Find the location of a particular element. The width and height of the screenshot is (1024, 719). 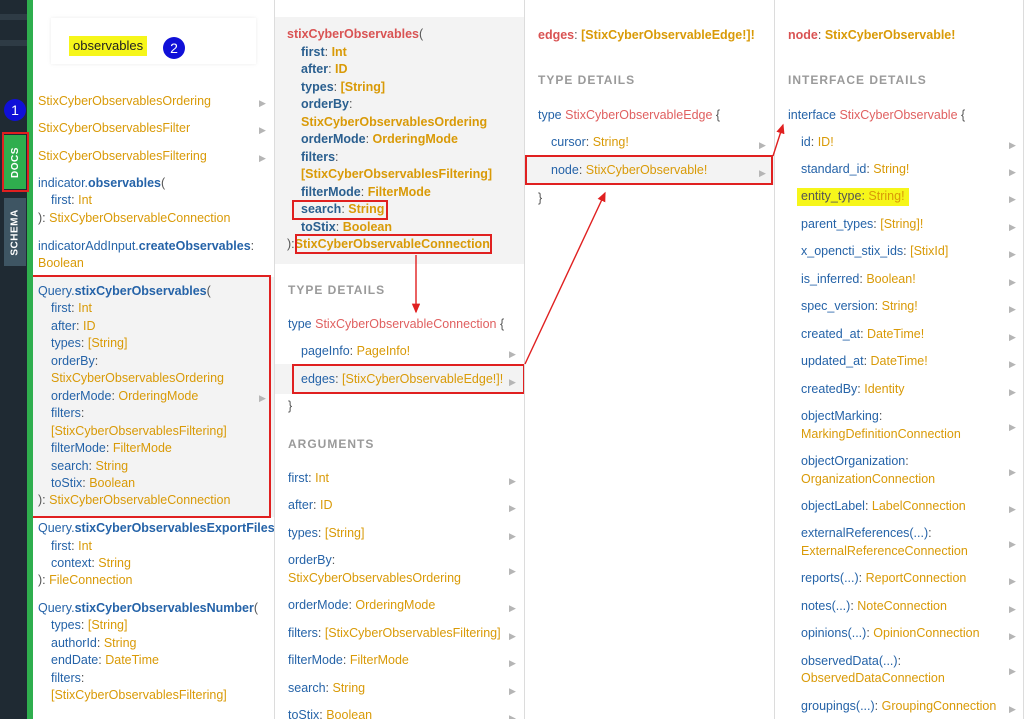

interface-declaration: interface StixCyberObservable { is located at coordinates (877, 115).